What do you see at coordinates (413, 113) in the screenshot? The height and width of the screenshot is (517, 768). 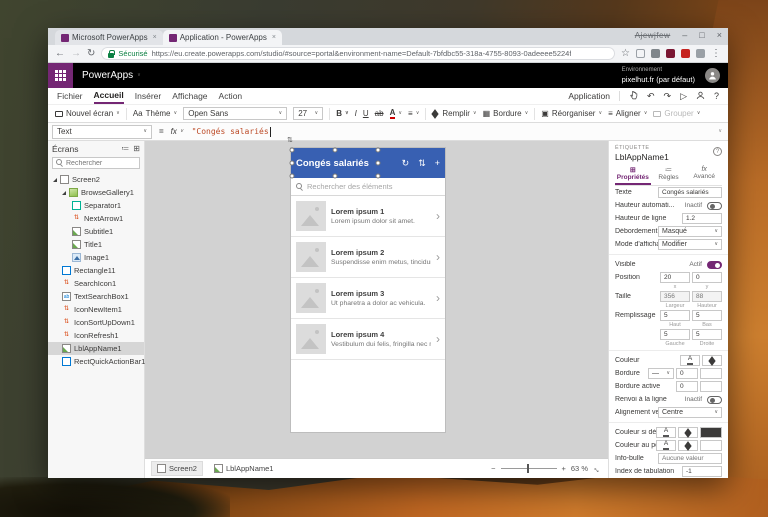 I see `text-align-button: ≡ ∨` at bounding box center [413, 113].